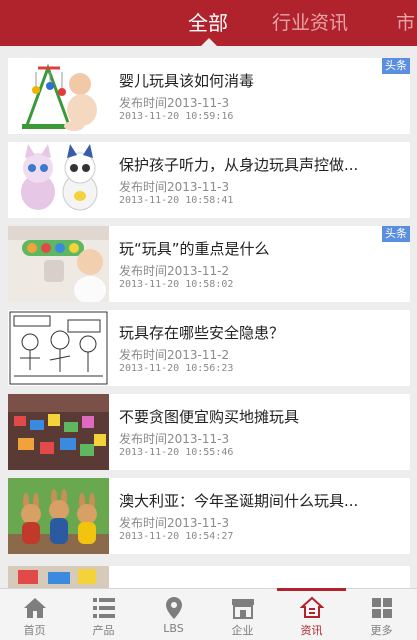 This screenshot has height=640, width=417. I want to click on nav-label: 资讯, so click(311, 630).